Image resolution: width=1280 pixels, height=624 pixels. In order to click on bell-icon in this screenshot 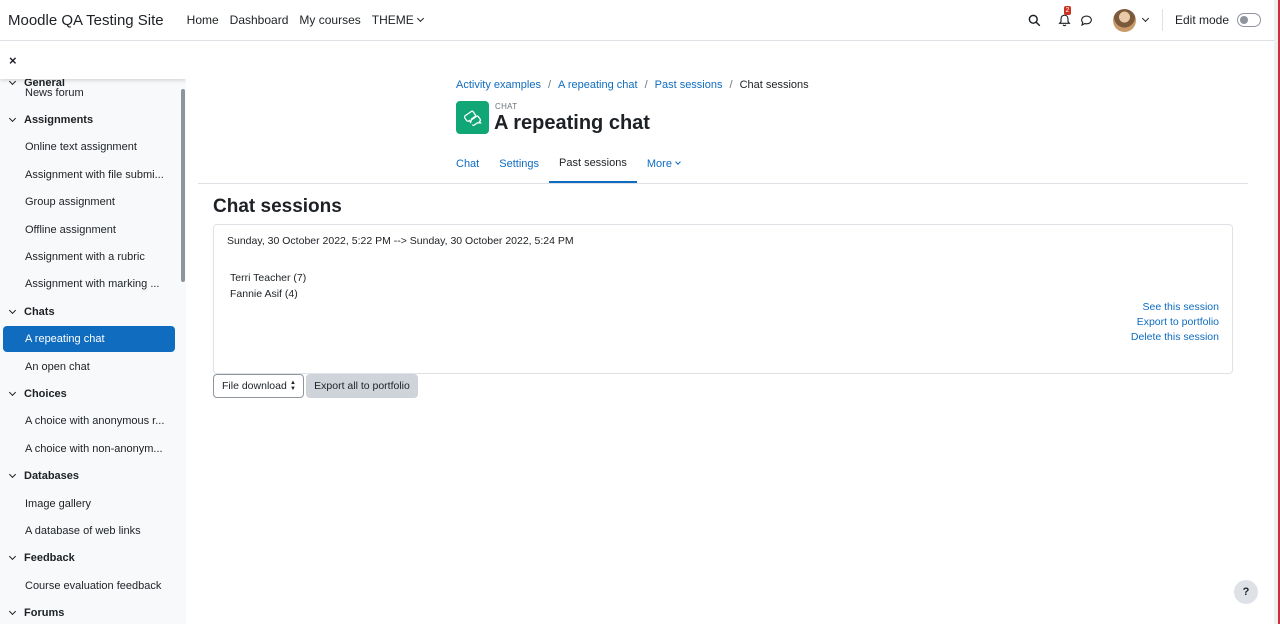, I will do `click(1065, 20)`.